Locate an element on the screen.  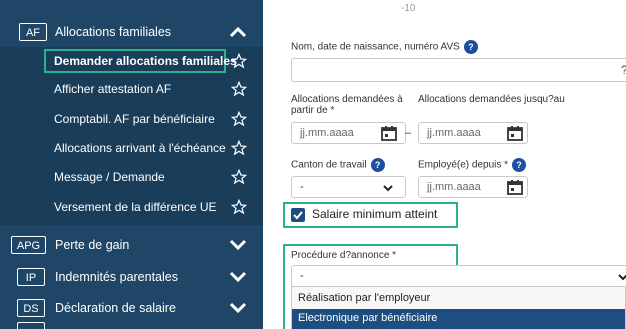
salaire-minimum-checkbox is located at coordinates (298, 215).